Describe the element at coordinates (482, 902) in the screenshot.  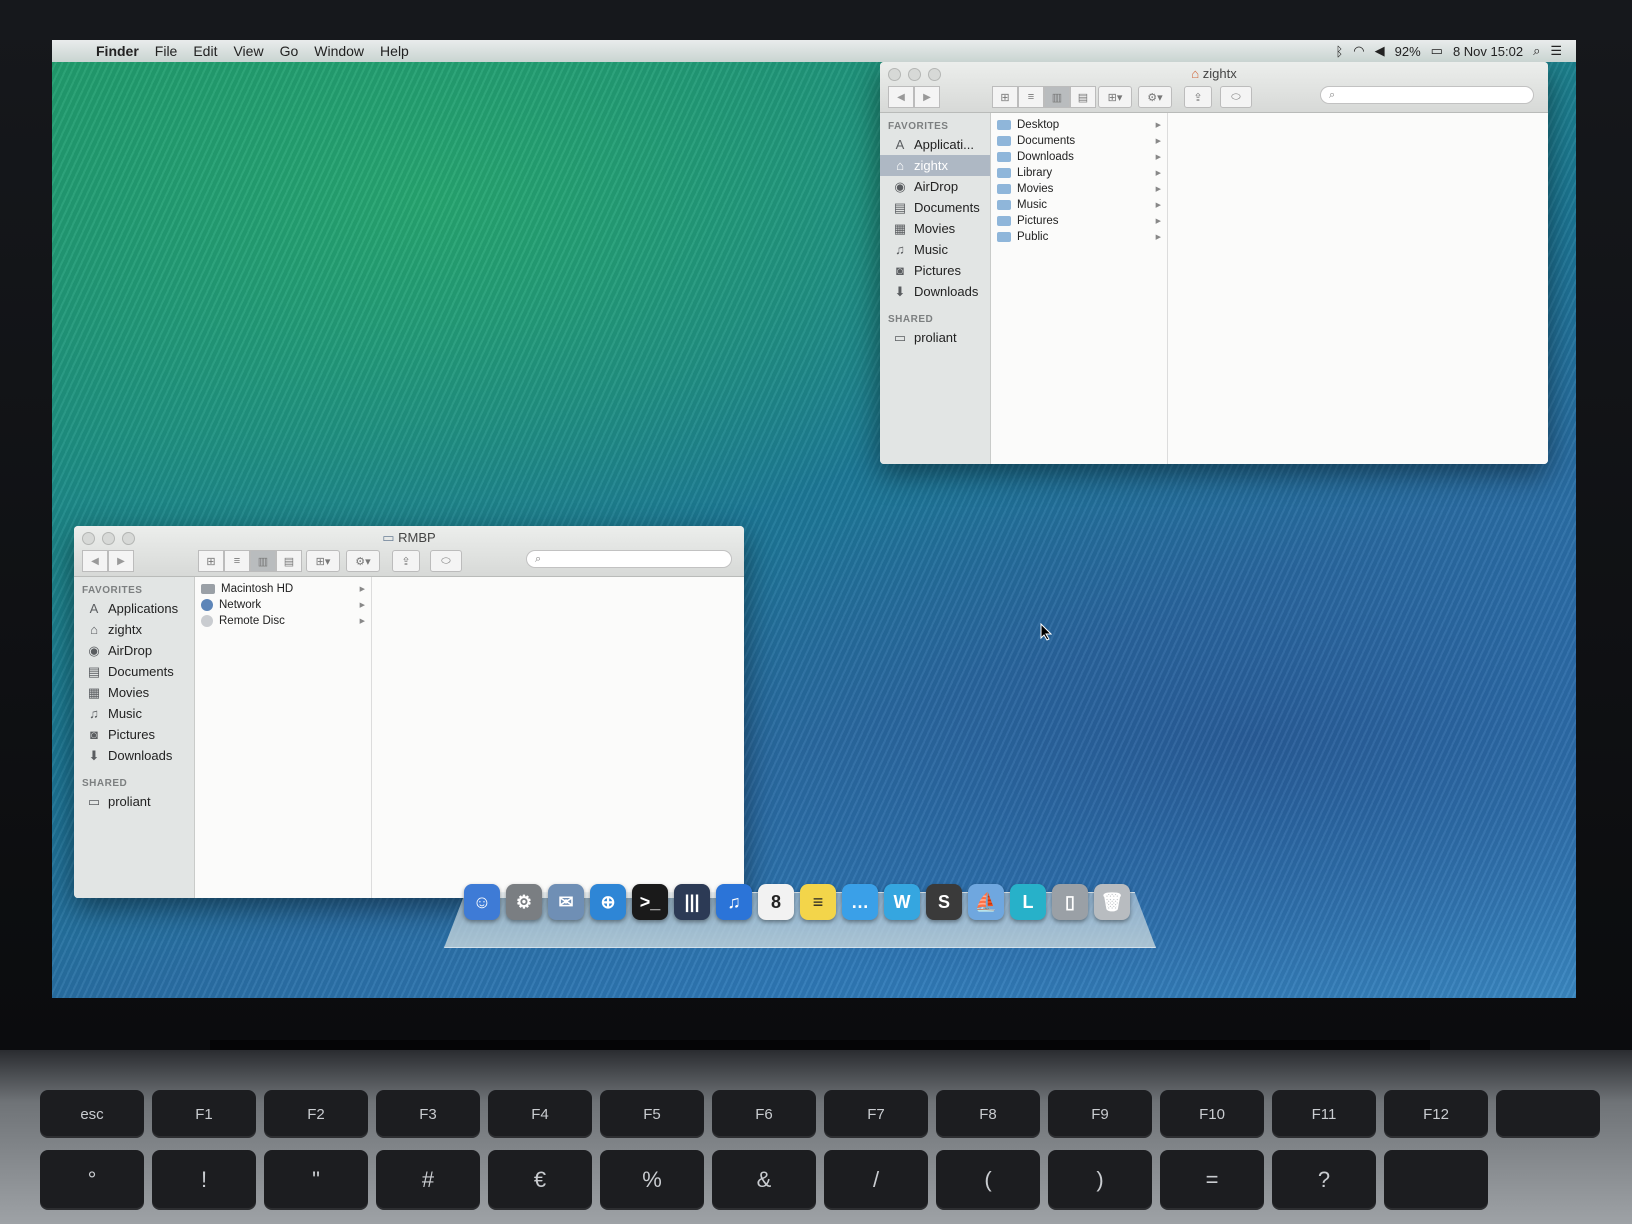
I see `finder-dock-icon: ☺` at that location.